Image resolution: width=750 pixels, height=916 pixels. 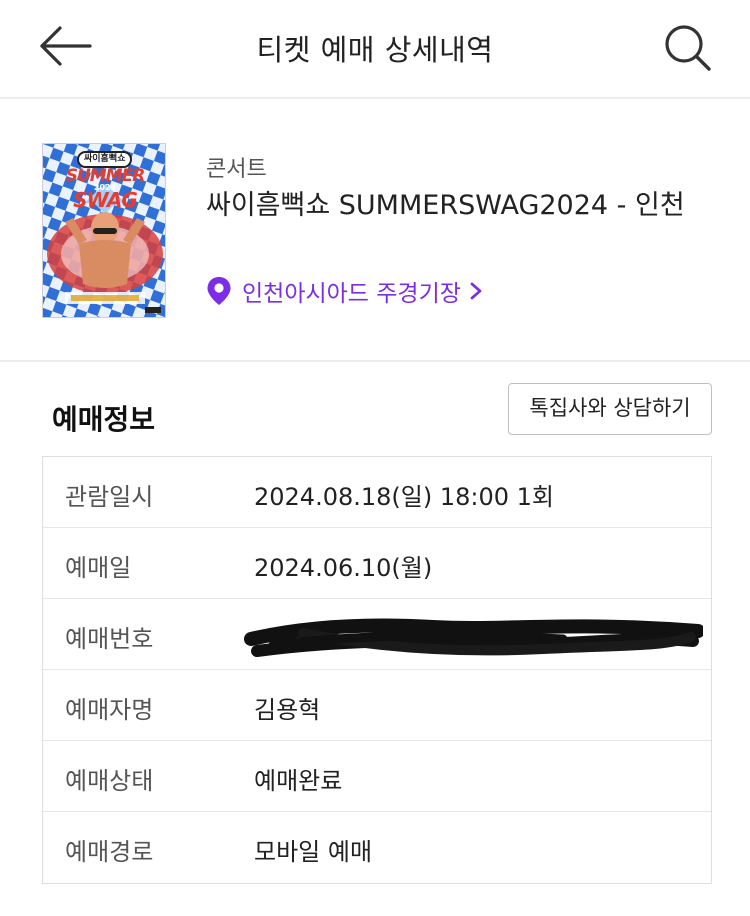 What do you see at coordinates (236, 169) in the screenshot?
I see `event-category: 콘서트` at bounding box center [236, 169].